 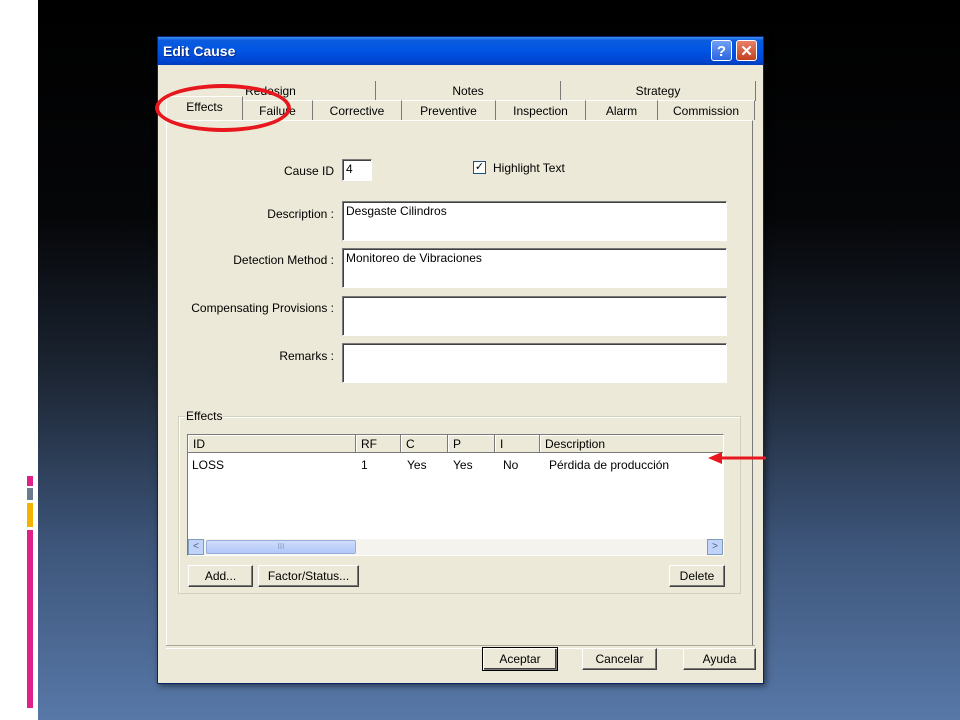 I want to click on tab-corrective: Corrective, so click(x=357, y=110).